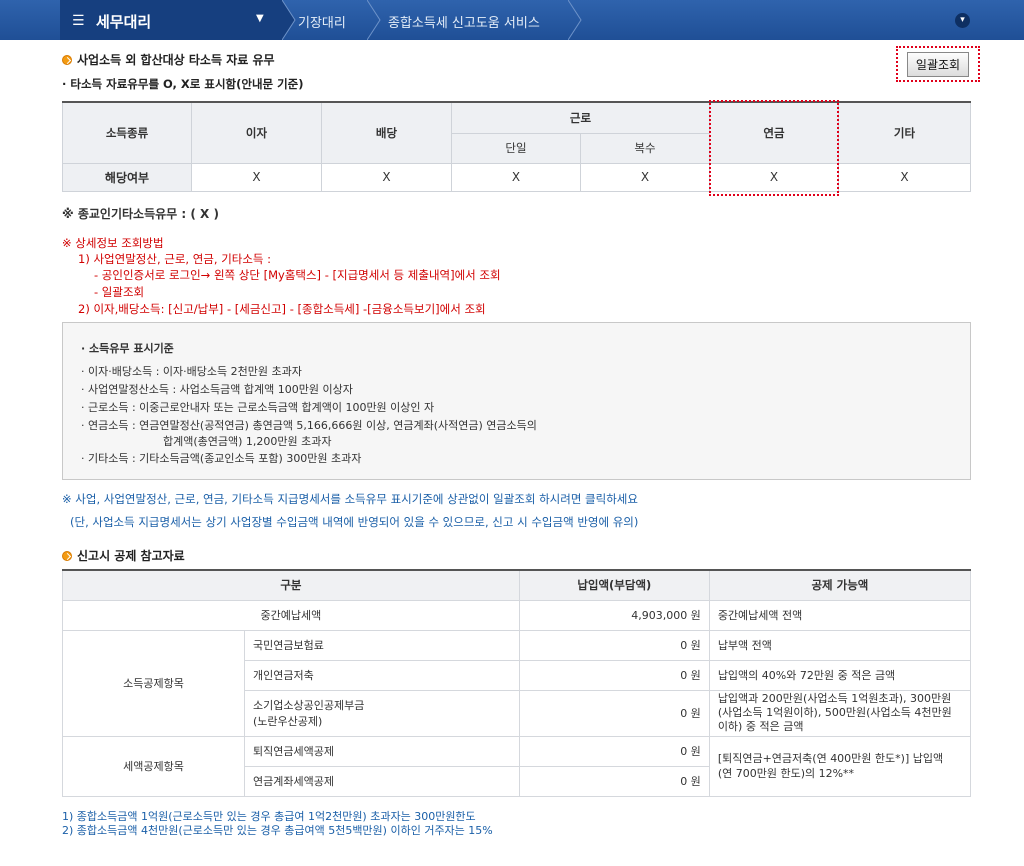  What do you see at coordinates (291, 615) in the screenshot?
I see `interim-label: 중간예납세액` at bounding box center [291, 615].